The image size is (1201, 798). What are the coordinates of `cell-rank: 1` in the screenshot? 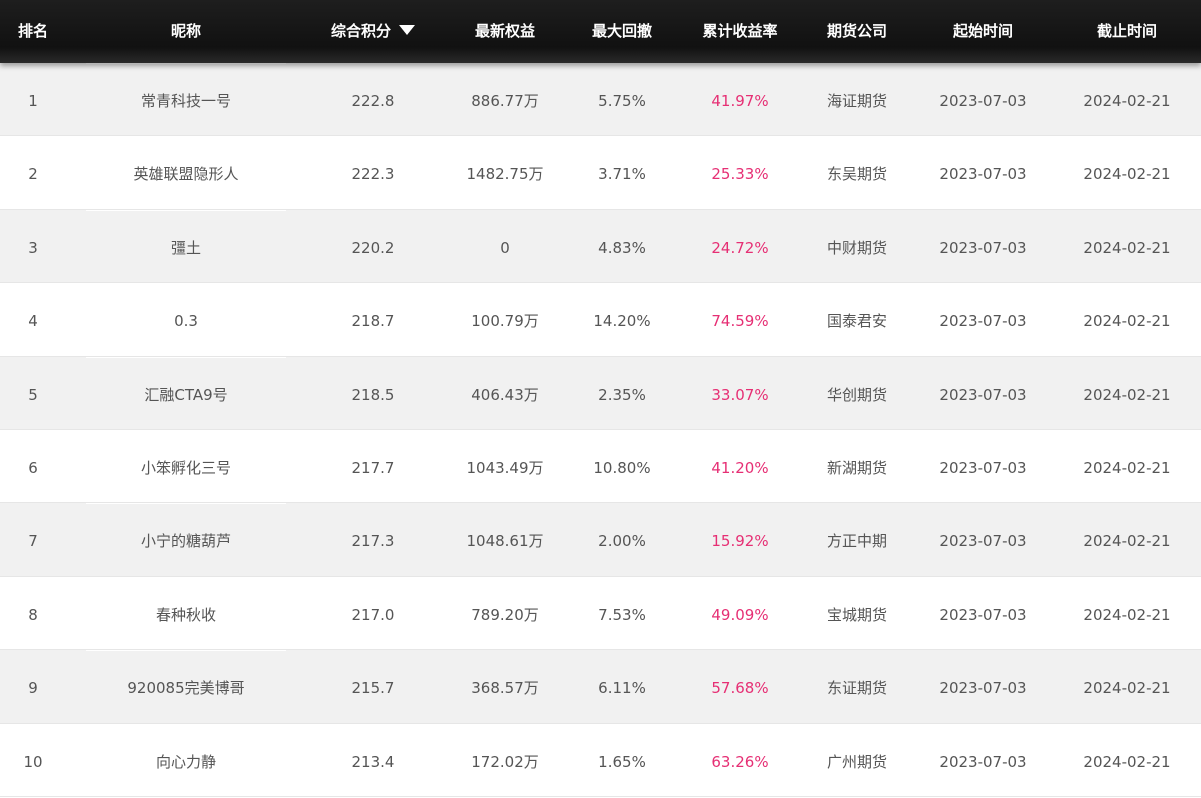 It's located at (33, 101).